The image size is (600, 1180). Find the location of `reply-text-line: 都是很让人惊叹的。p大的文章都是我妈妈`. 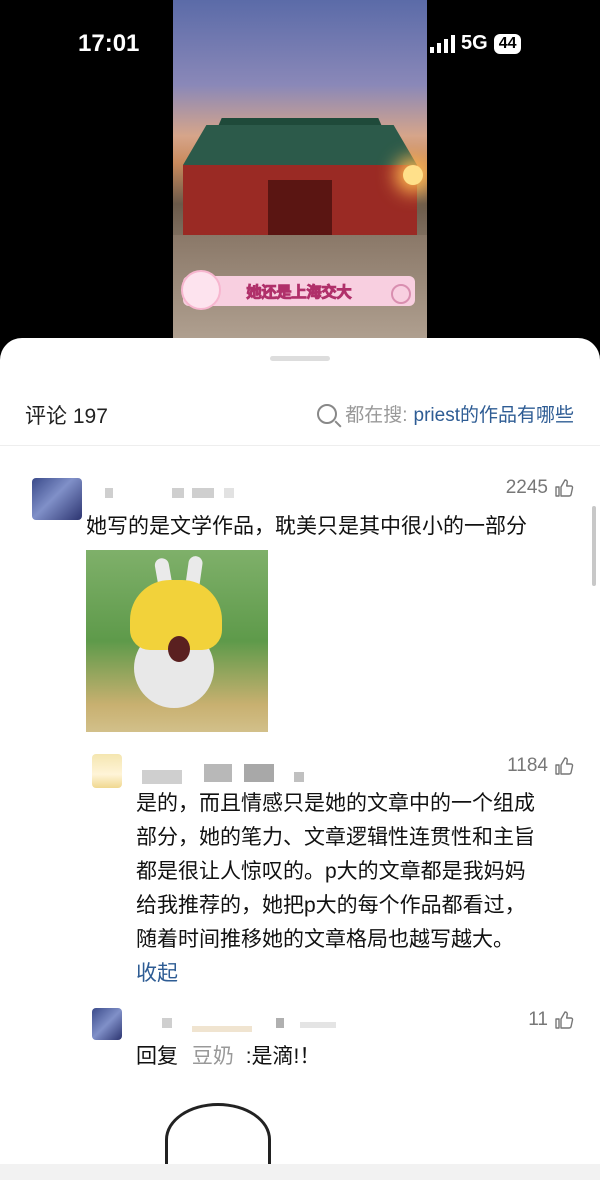

reply-text-line: 都是很让人惊叹的。p大的文章都是我妈妈 is located at coordinates (331, 871).